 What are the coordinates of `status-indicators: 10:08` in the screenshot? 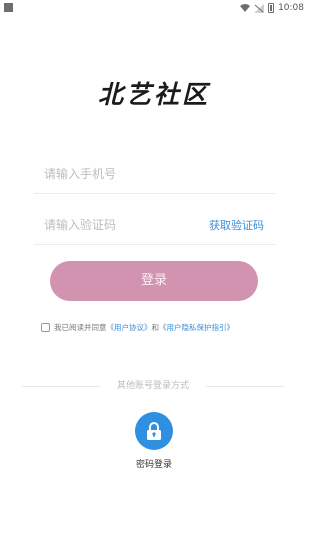 It's located at (272, 8).